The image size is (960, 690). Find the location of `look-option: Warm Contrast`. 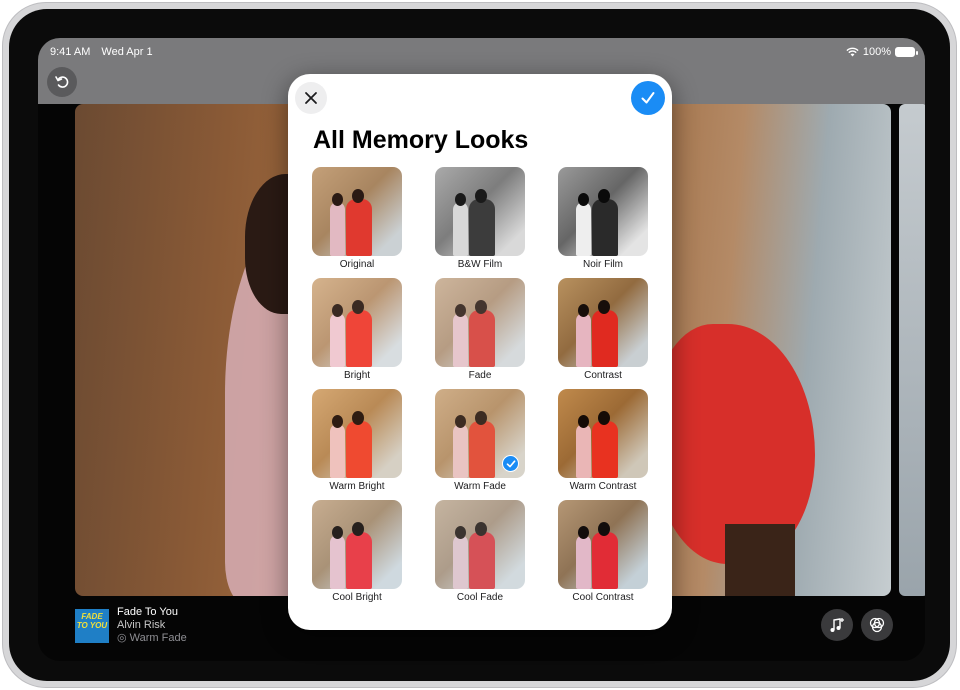

look-option: Warm Contrast is located at coordinates (603, 440).